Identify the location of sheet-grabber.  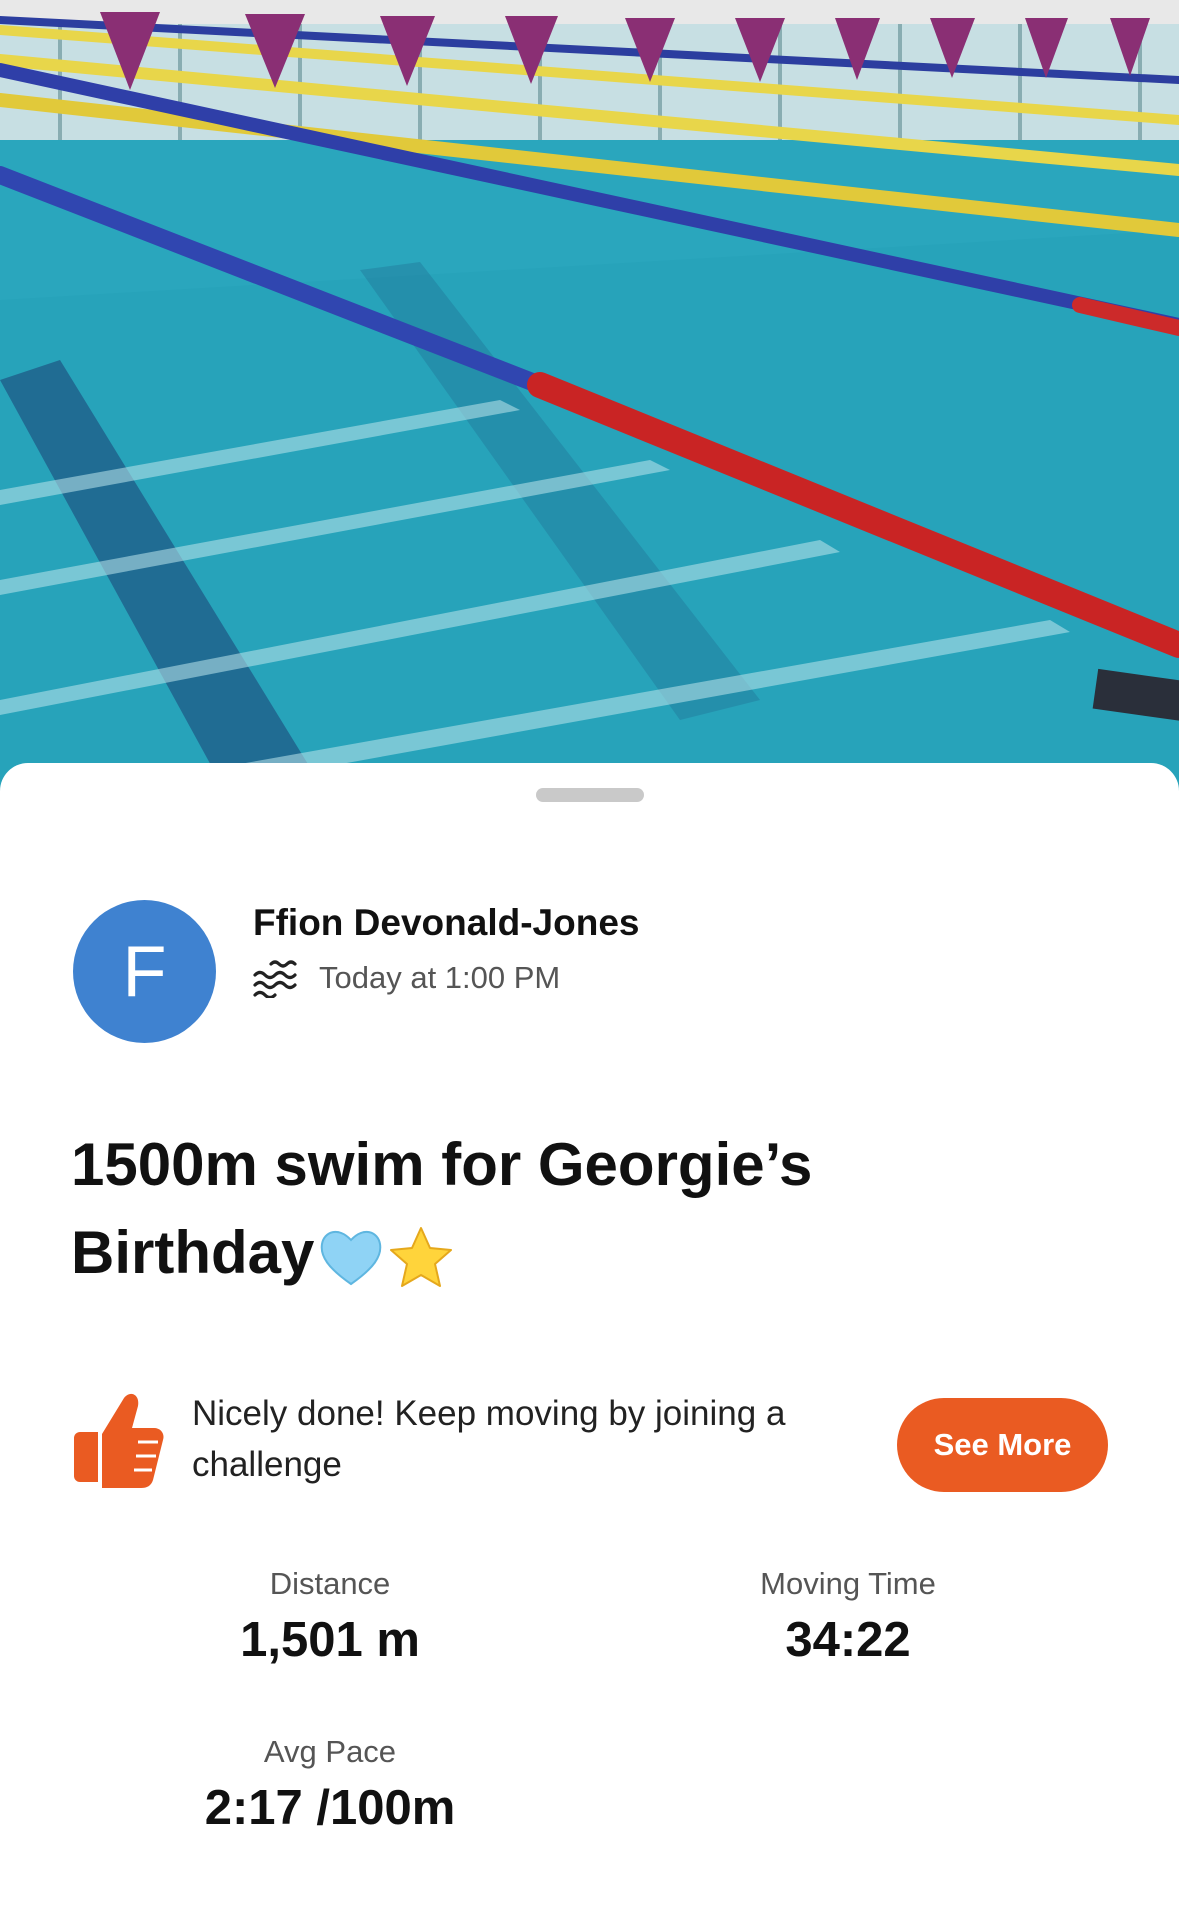
(590, 795).